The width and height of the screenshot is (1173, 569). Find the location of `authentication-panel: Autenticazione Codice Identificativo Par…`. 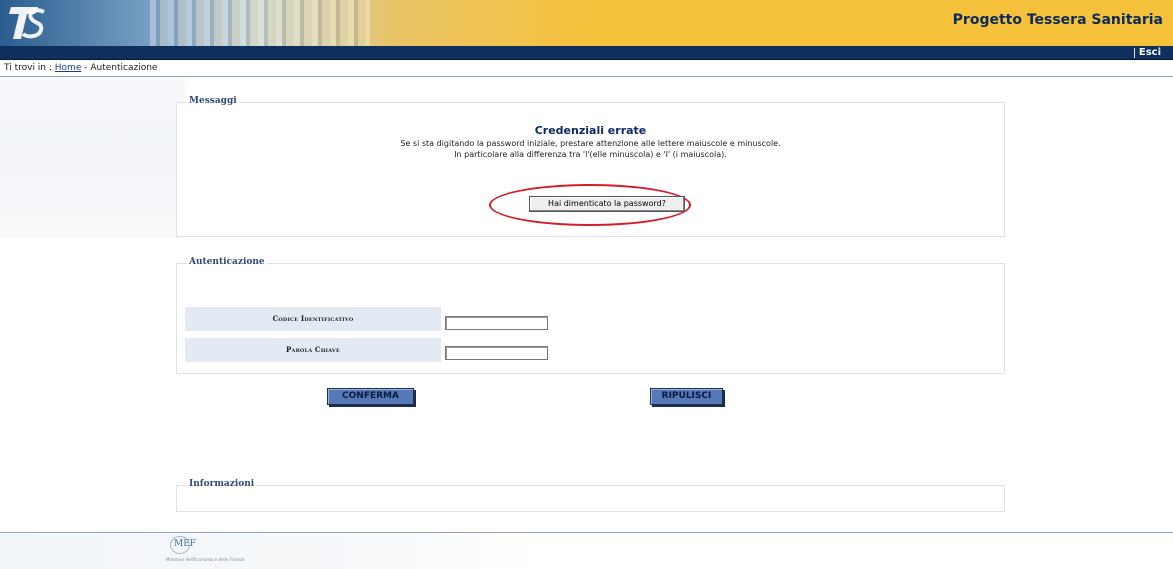

authentication-panel: Autenticazione Codice Identificativo Par… is located at coordinates (590, 315).